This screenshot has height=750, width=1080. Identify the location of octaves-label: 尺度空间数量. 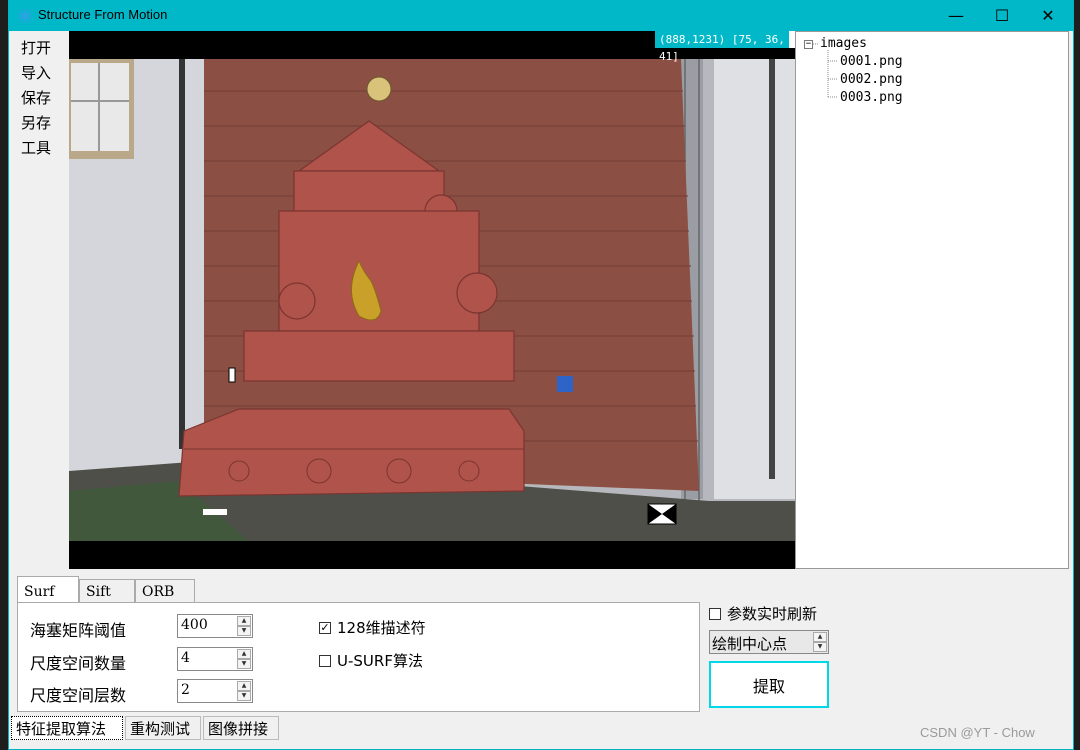
(78, 663).